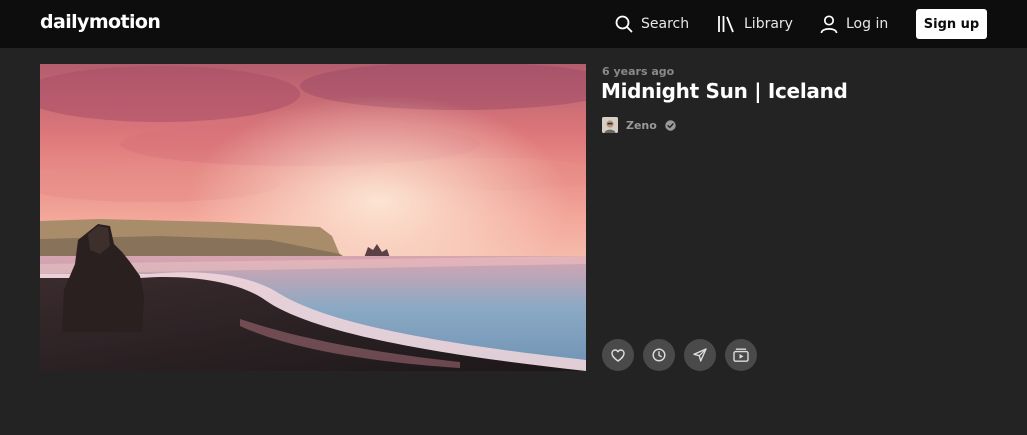  Describe the element at coordinates (951, 24) in the screenshot. I see `signup-button: Sign up` at that location.